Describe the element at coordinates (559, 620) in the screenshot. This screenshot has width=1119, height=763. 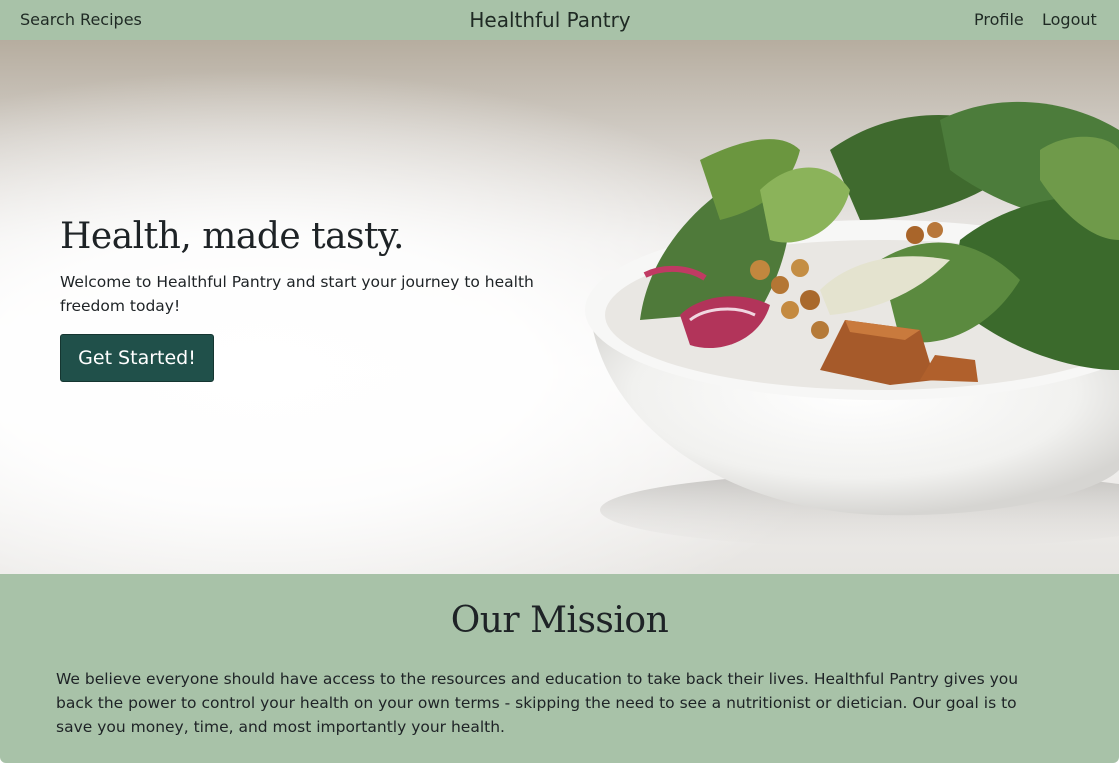
I see `mission-title: Our Mission` at that location.